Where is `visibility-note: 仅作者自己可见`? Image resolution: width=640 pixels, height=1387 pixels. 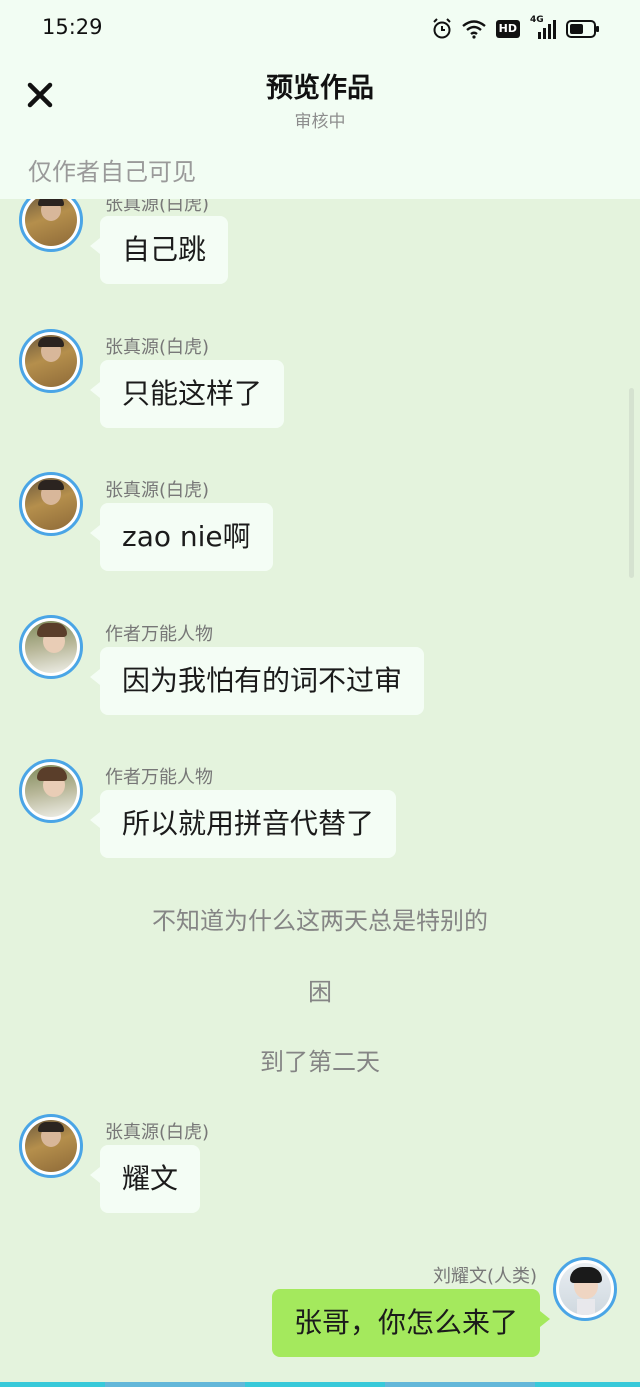 visibility-note: 仅作者自己可见 is located at coordinates (112, 172).